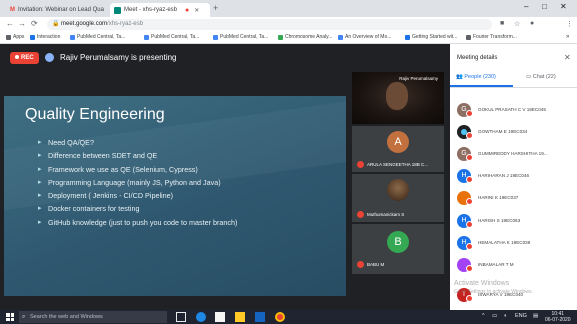  Describe the element at coordinates (196, 10) in the screenshot. I see `close-tab-icon: ✕` at that location.